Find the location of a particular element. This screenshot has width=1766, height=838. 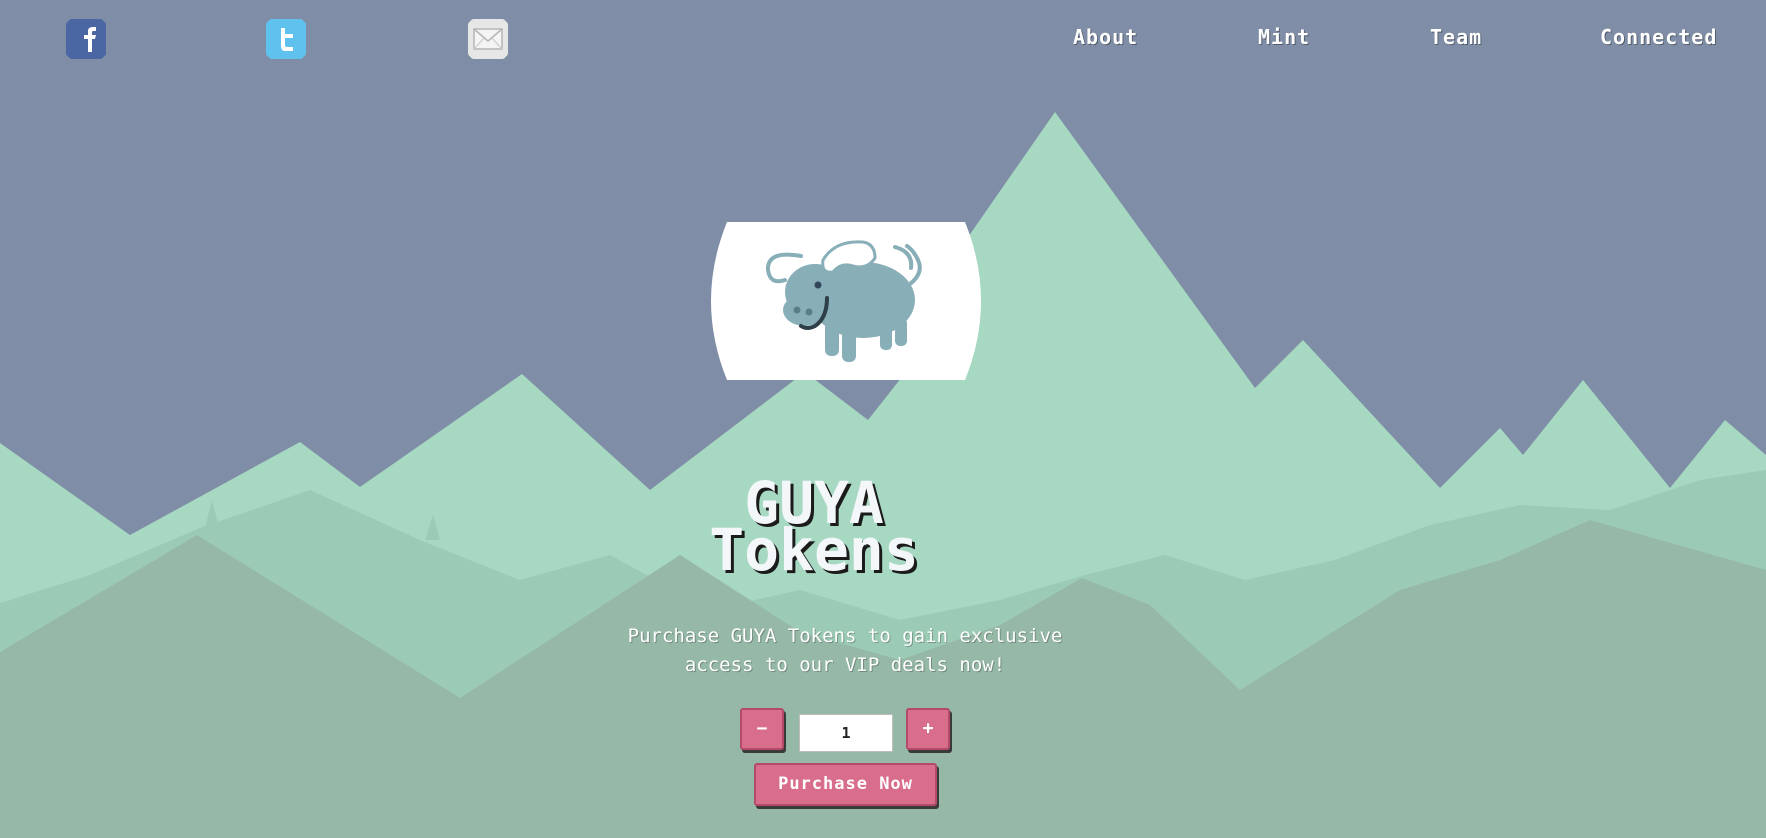

twitter-icon is located at coordinates (286, 39).